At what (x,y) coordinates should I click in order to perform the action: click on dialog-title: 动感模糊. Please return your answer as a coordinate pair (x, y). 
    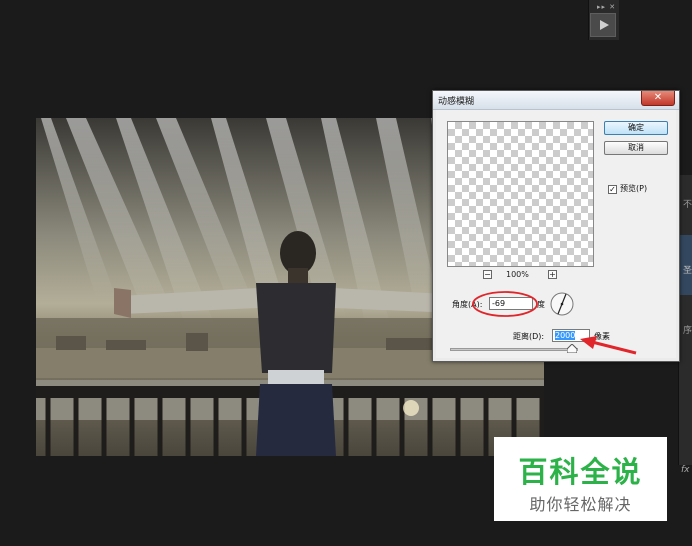
    Looking at the image, I should click on (456, 102).